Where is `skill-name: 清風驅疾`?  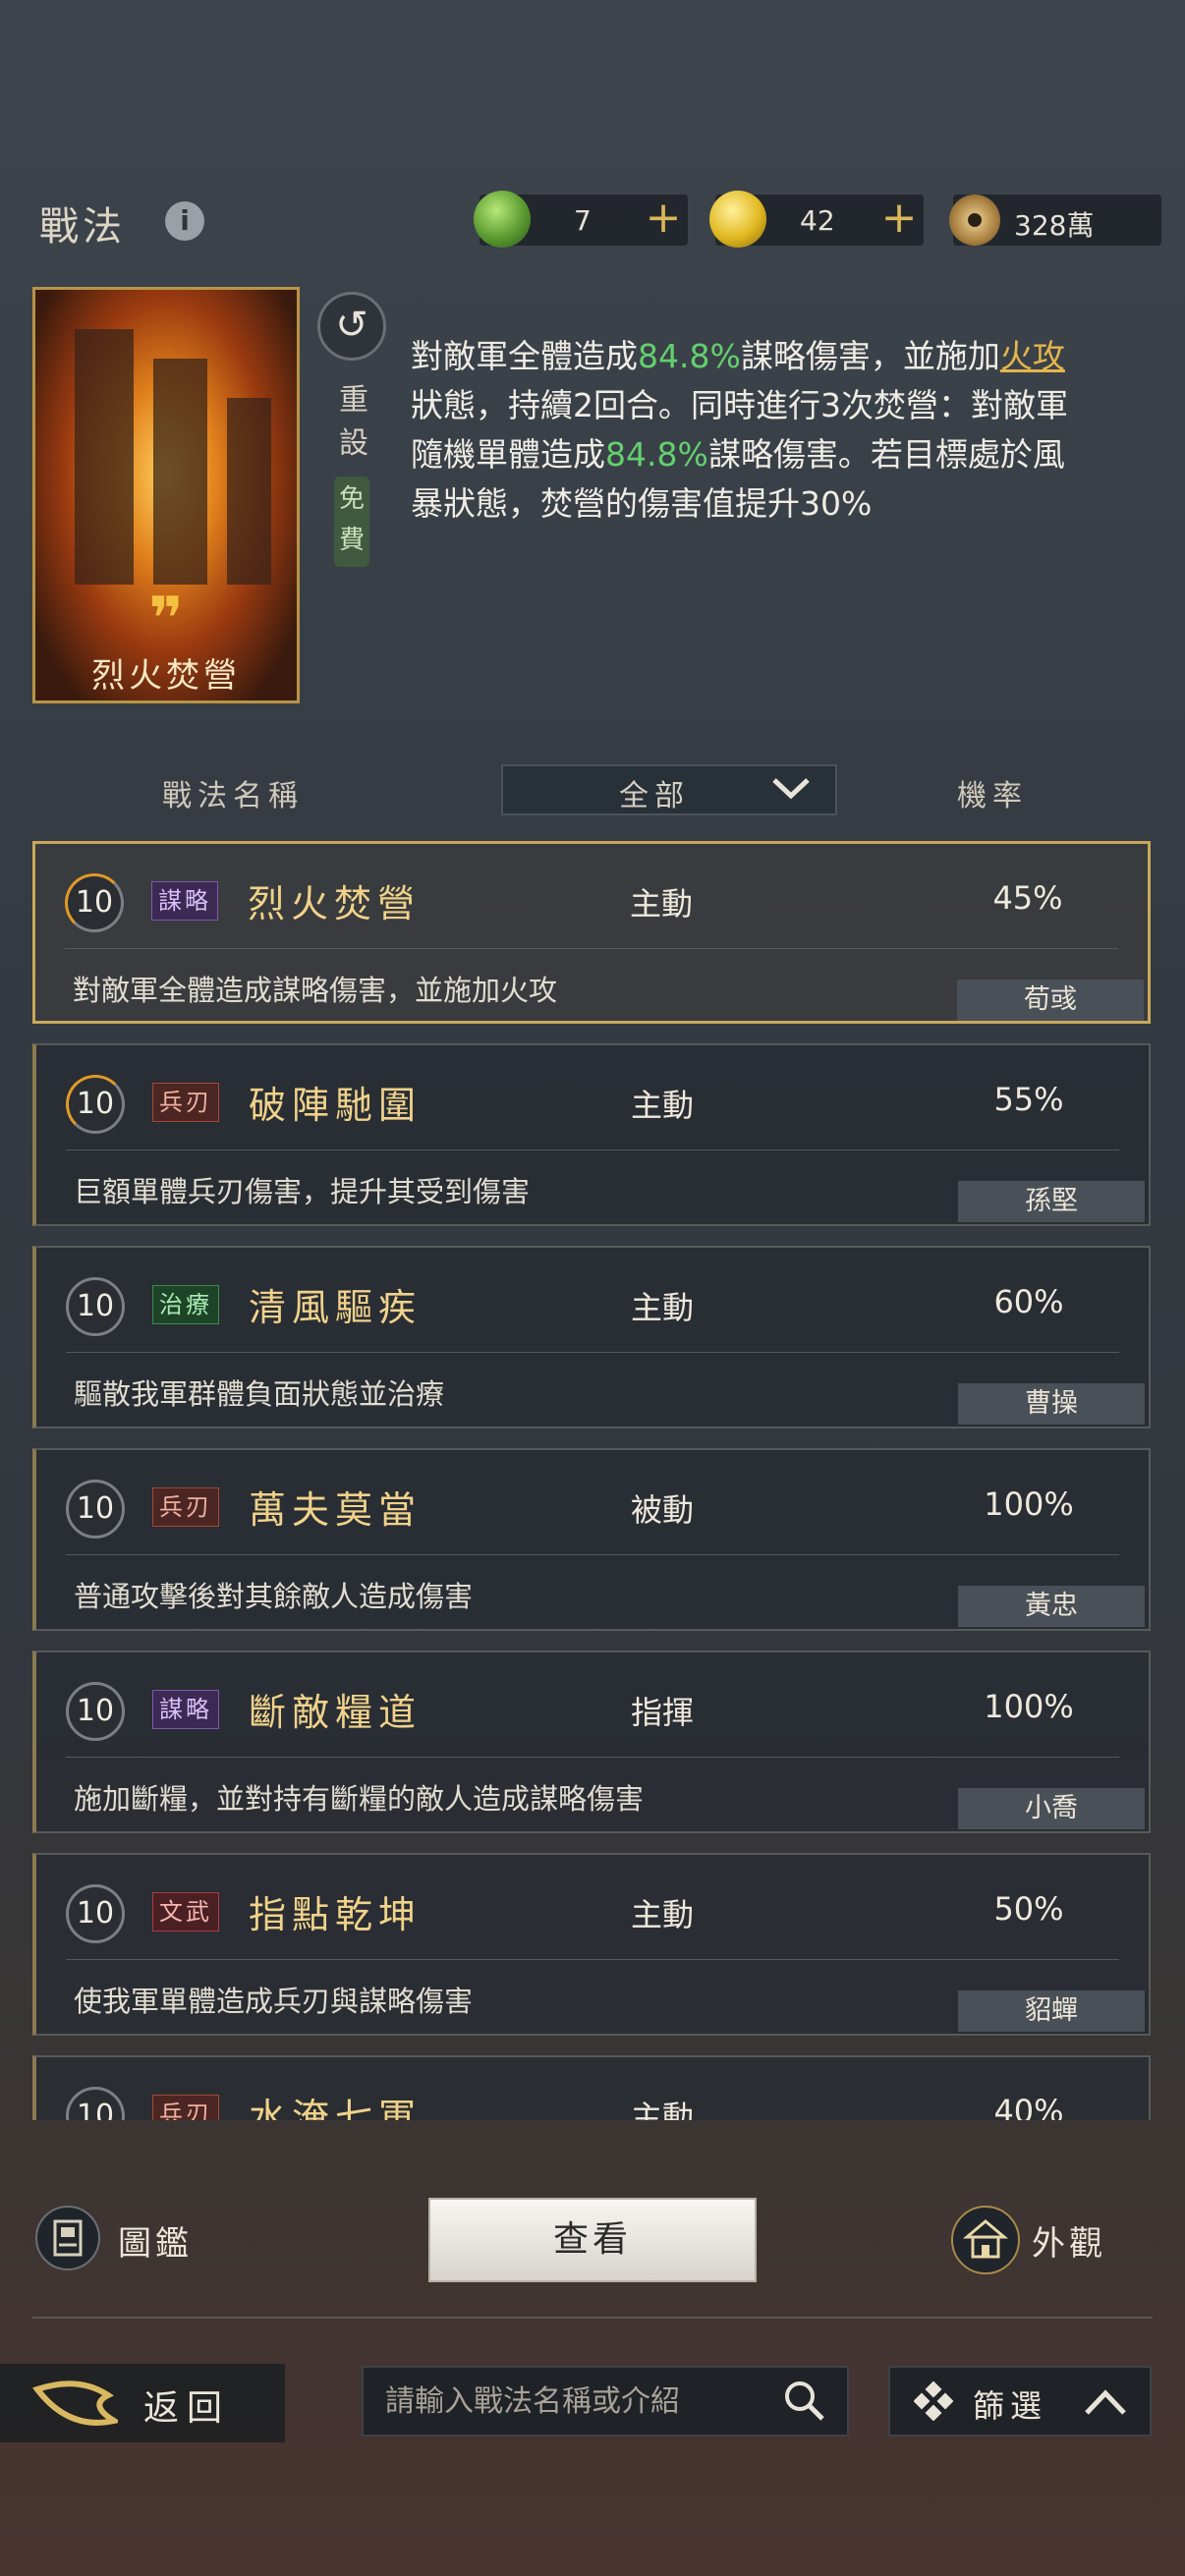
skill-name: 清風驅疾 is located at coordinates (336, 1307).